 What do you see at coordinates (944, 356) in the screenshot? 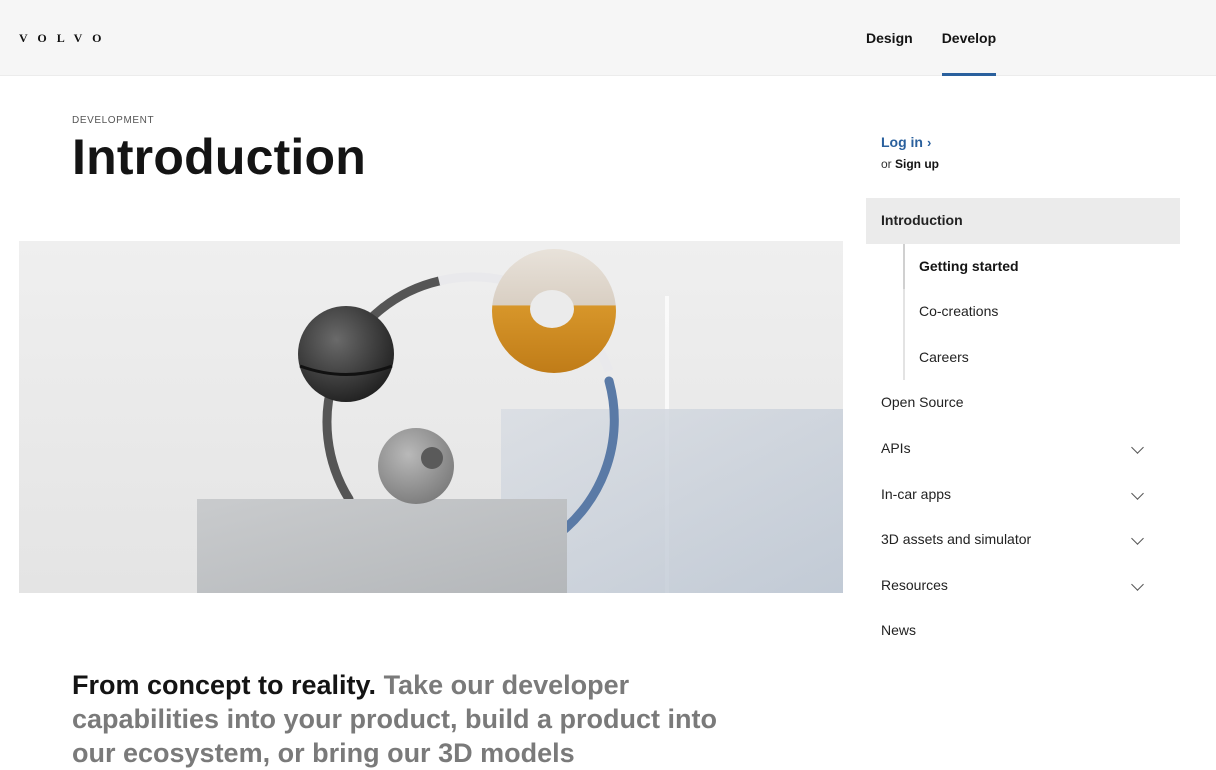
I see `sidebar-item-label: Careers` at bounding box center [944, 356].